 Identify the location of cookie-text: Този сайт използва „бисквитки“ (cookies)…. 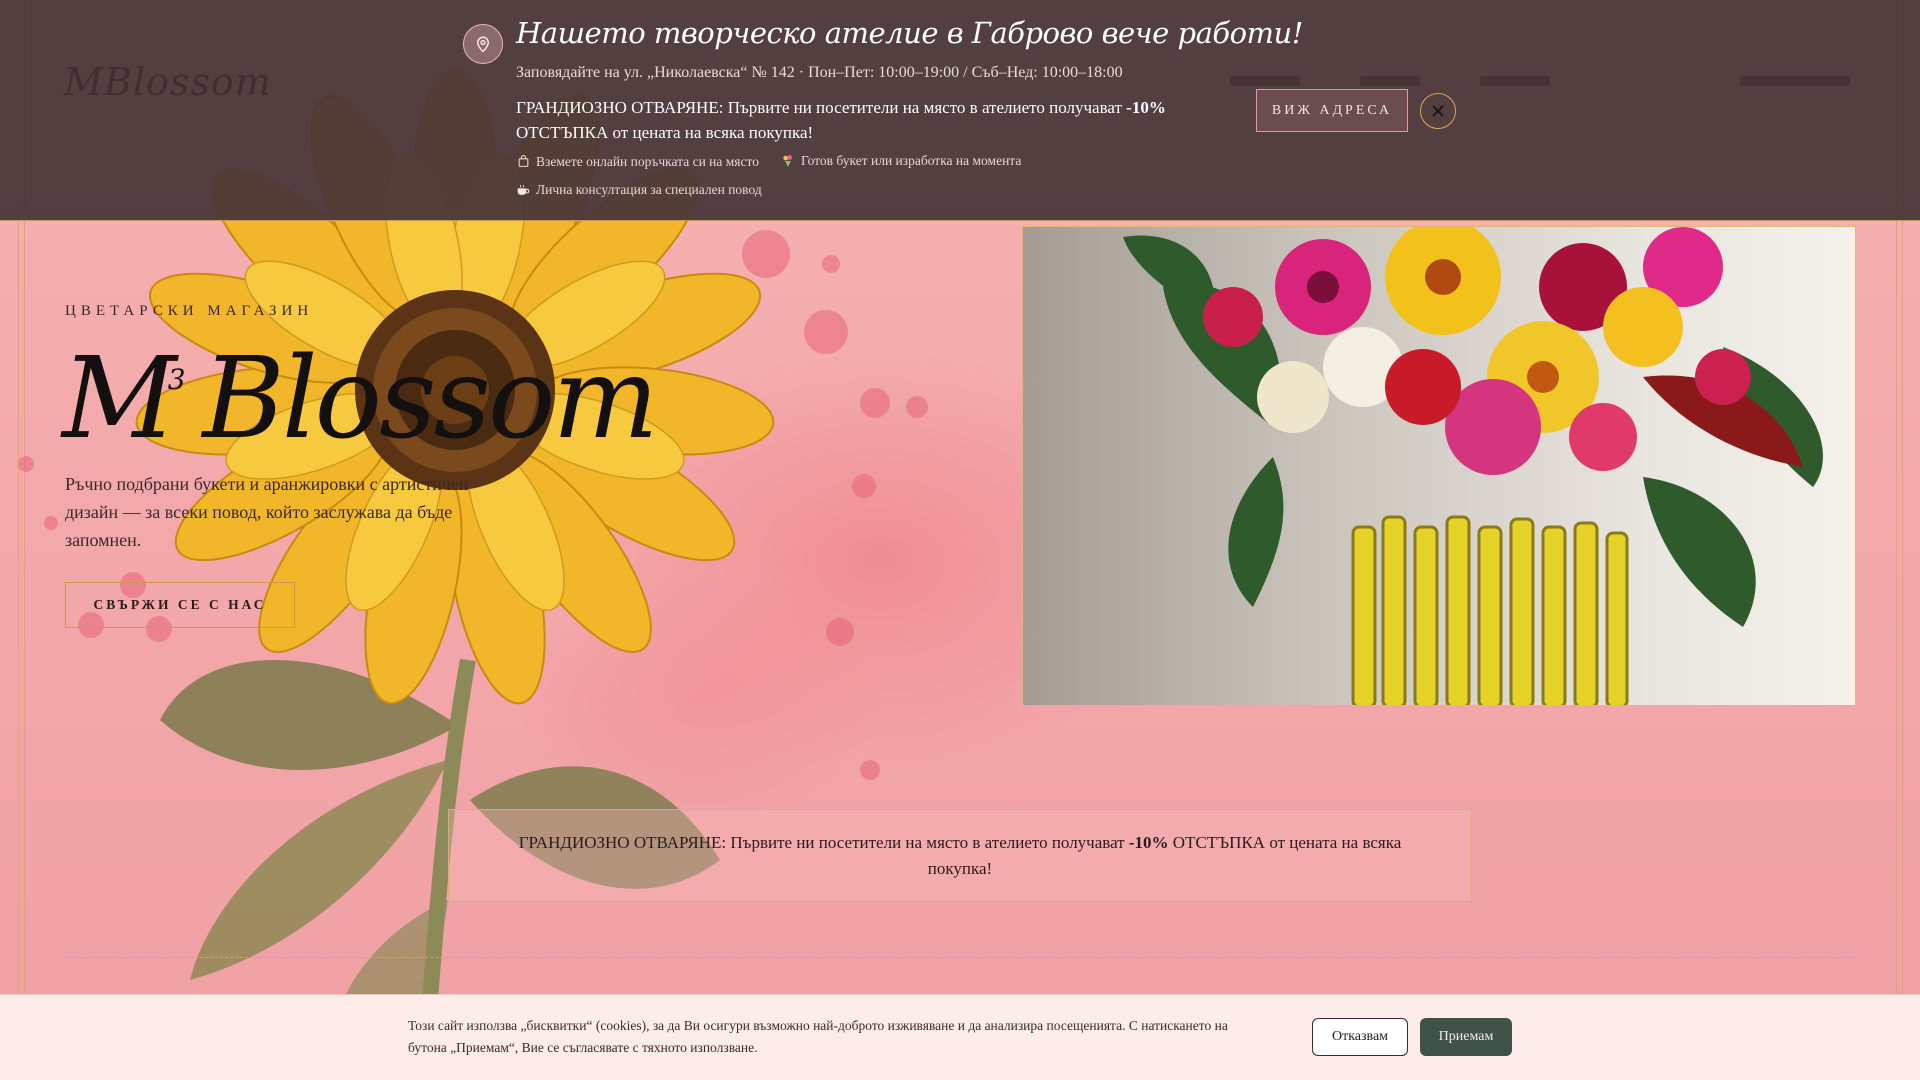
(818, 1036).